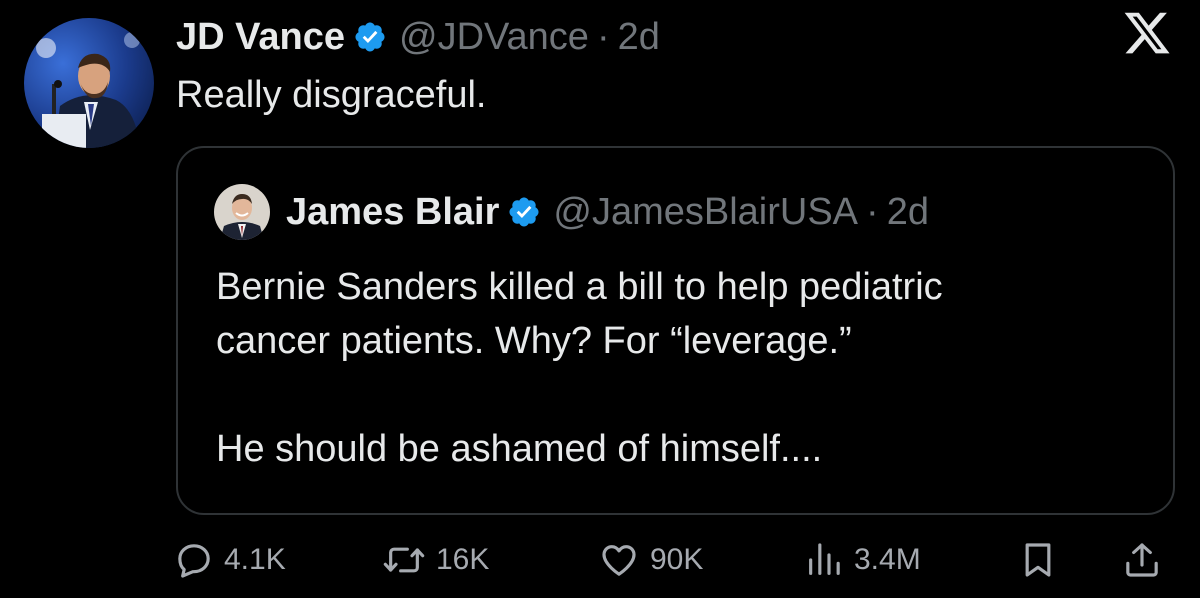 The width and height of the screenshot is (1200, 598). What do you see at coordinates (887, 559) in the screenshot?
I see `views-count: 3.4M` at bounding box center [887, 559].